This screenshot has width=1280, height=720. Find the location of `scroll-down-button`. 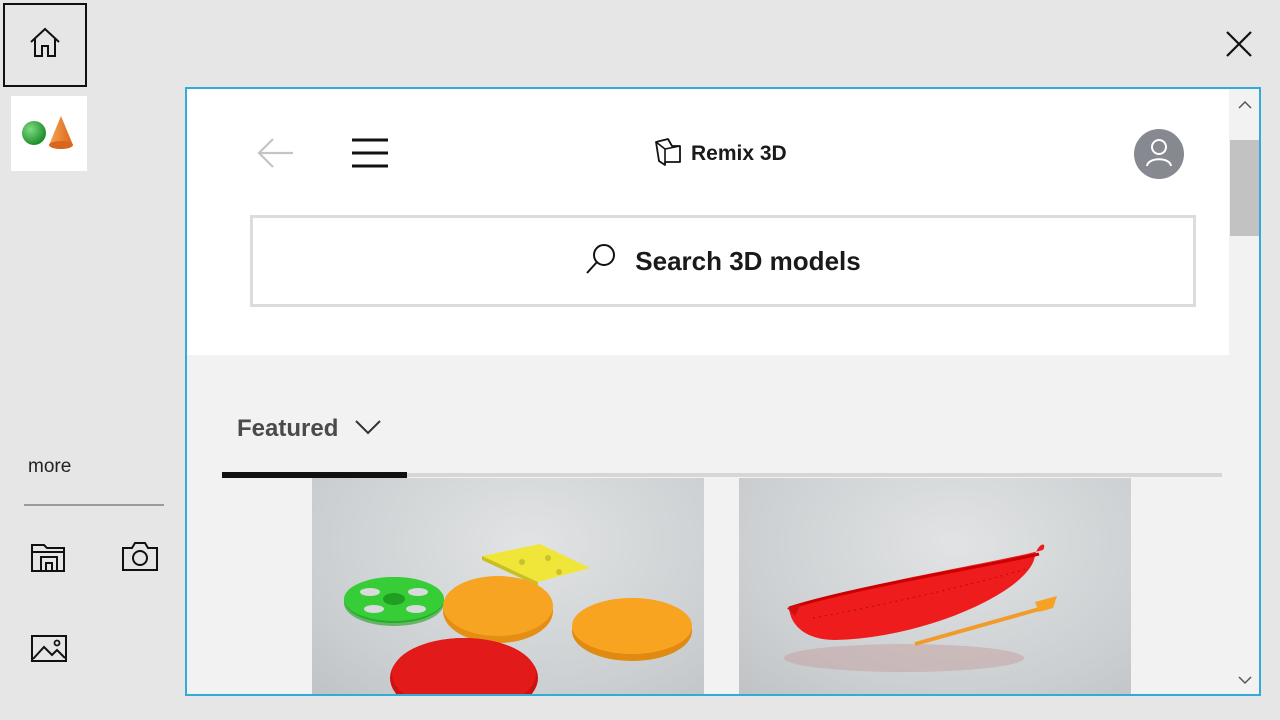

scroll-down-button is located at coordinates (1244, 679).